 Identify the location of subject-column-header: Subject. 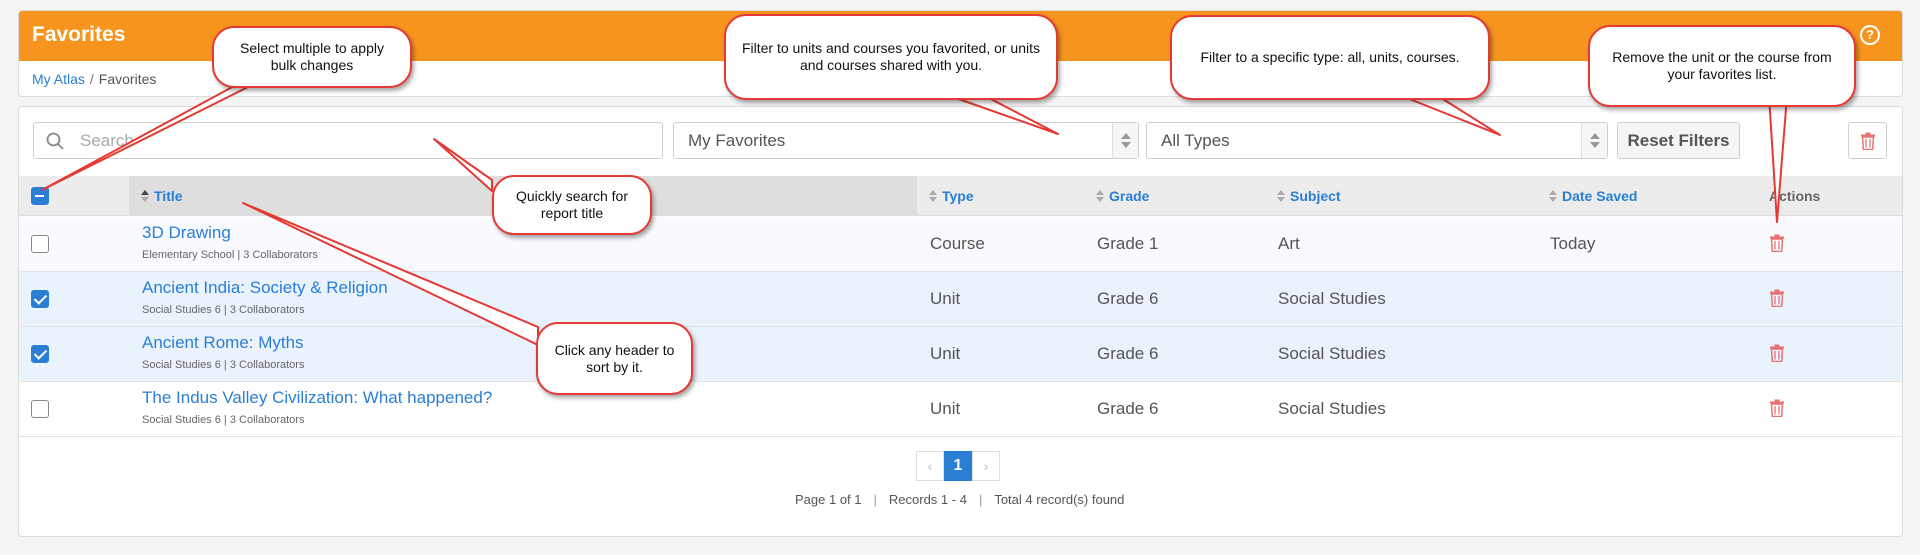
(1309, 196).